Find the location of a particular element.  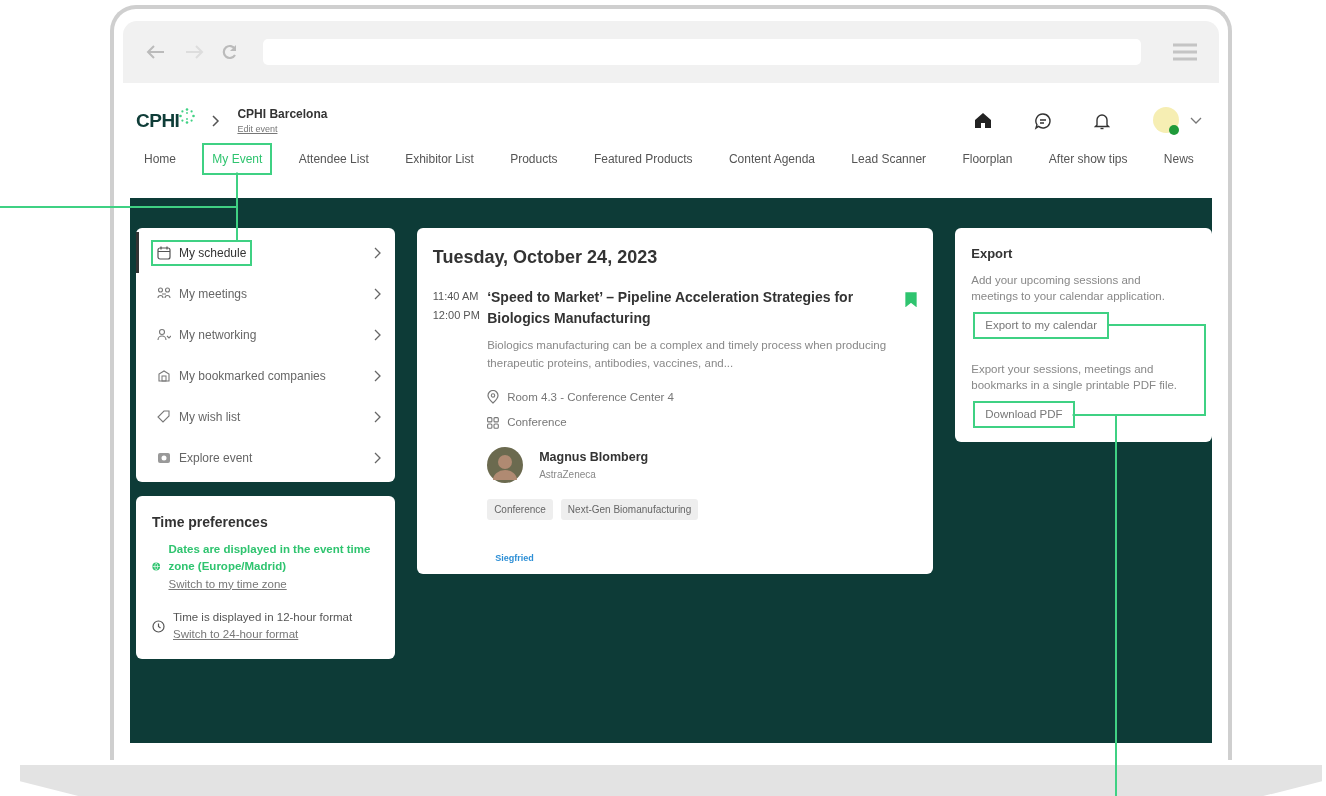

nav-tab: After show tips is located at coordinates (1088, 158).